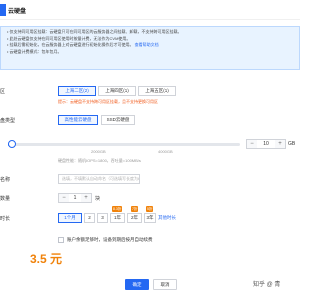 The height and width of the screenshot is (300, 320). What do you see at coordinates (17, 12) in the screenshot?
I see `dialog-title: 云硬盘` at bounding box center [17, 12].